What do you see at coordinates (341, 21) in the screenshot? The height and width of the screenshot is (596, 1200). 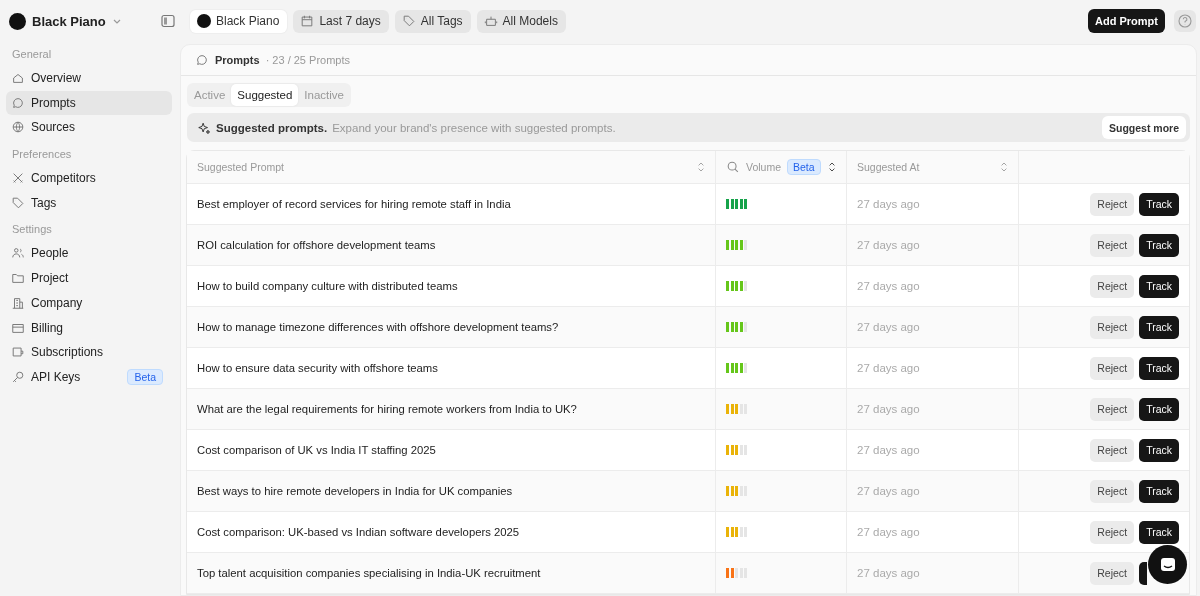 I see `filter-button: Last 7 days` at bounding box center [341, 21].